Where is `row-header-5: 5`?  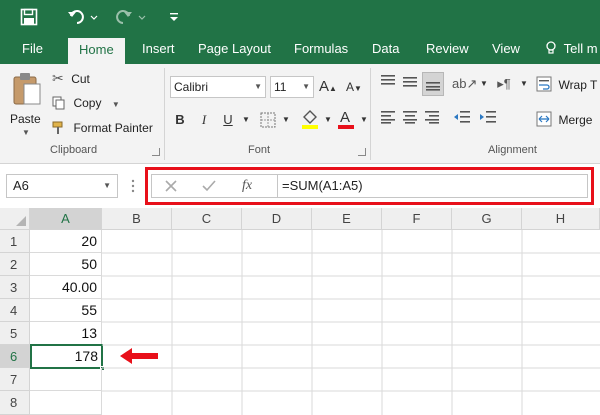
row-header-5: 5 is located at coordinates (15, 333).